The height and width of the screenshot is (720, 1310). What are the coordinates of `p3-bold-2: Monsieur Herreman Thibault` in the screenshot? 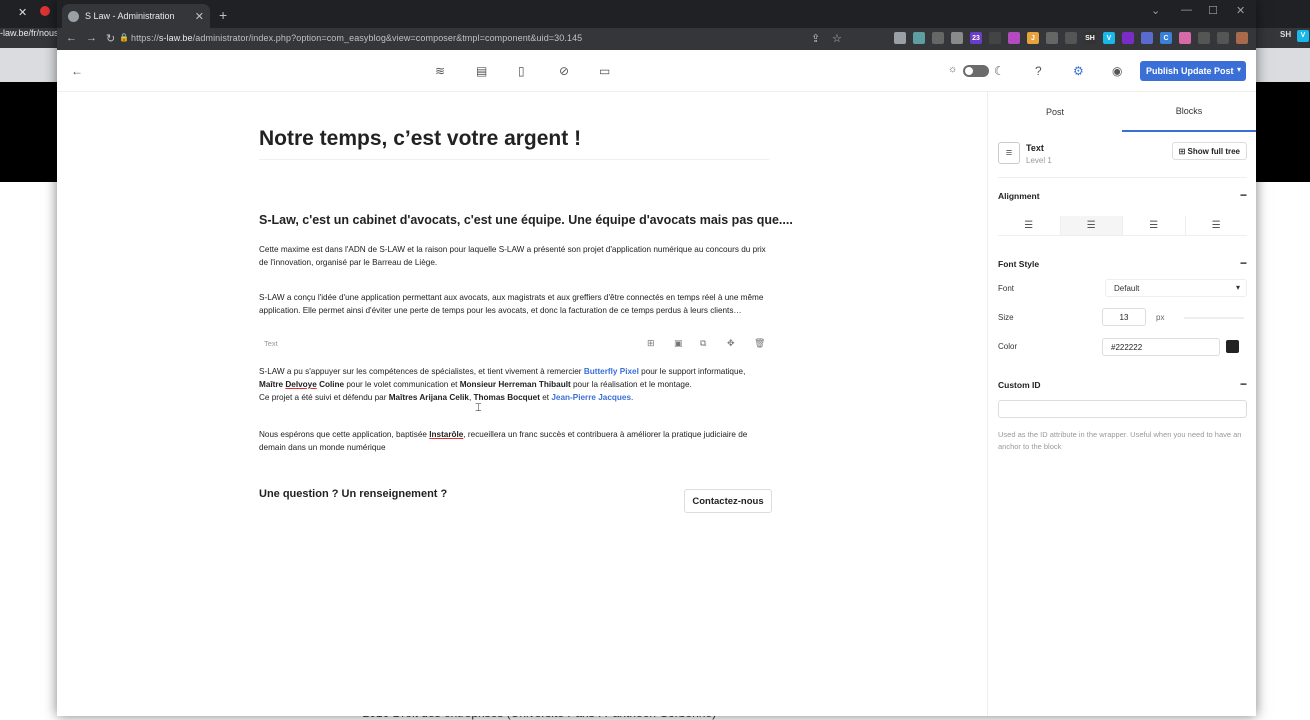 It's located at (515, 384).